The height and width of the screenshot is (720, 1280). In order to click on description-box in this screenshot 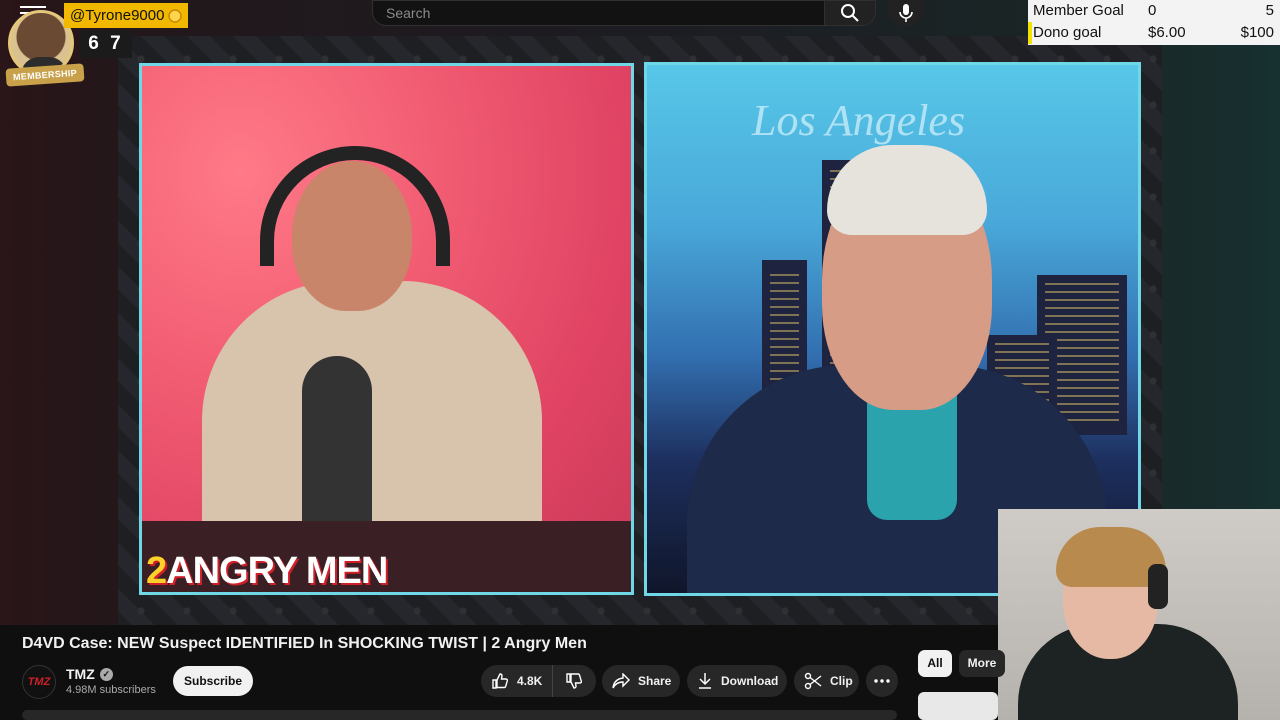, I will do `click(459, 715)`.